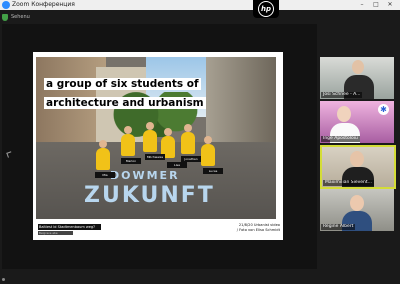 This screenshot has height=284, width=400. I want to click on more-options-icon, so click(3, 279).